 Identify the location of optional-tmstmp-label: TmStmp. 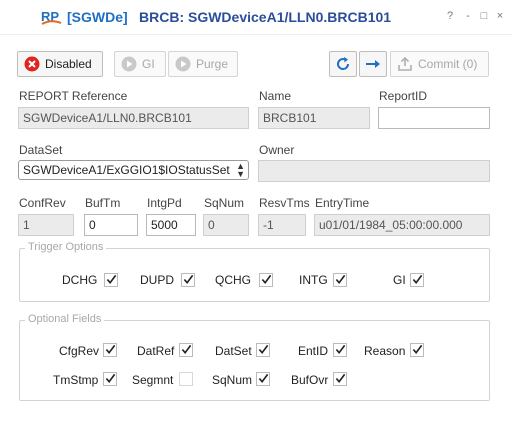
(76, 380).